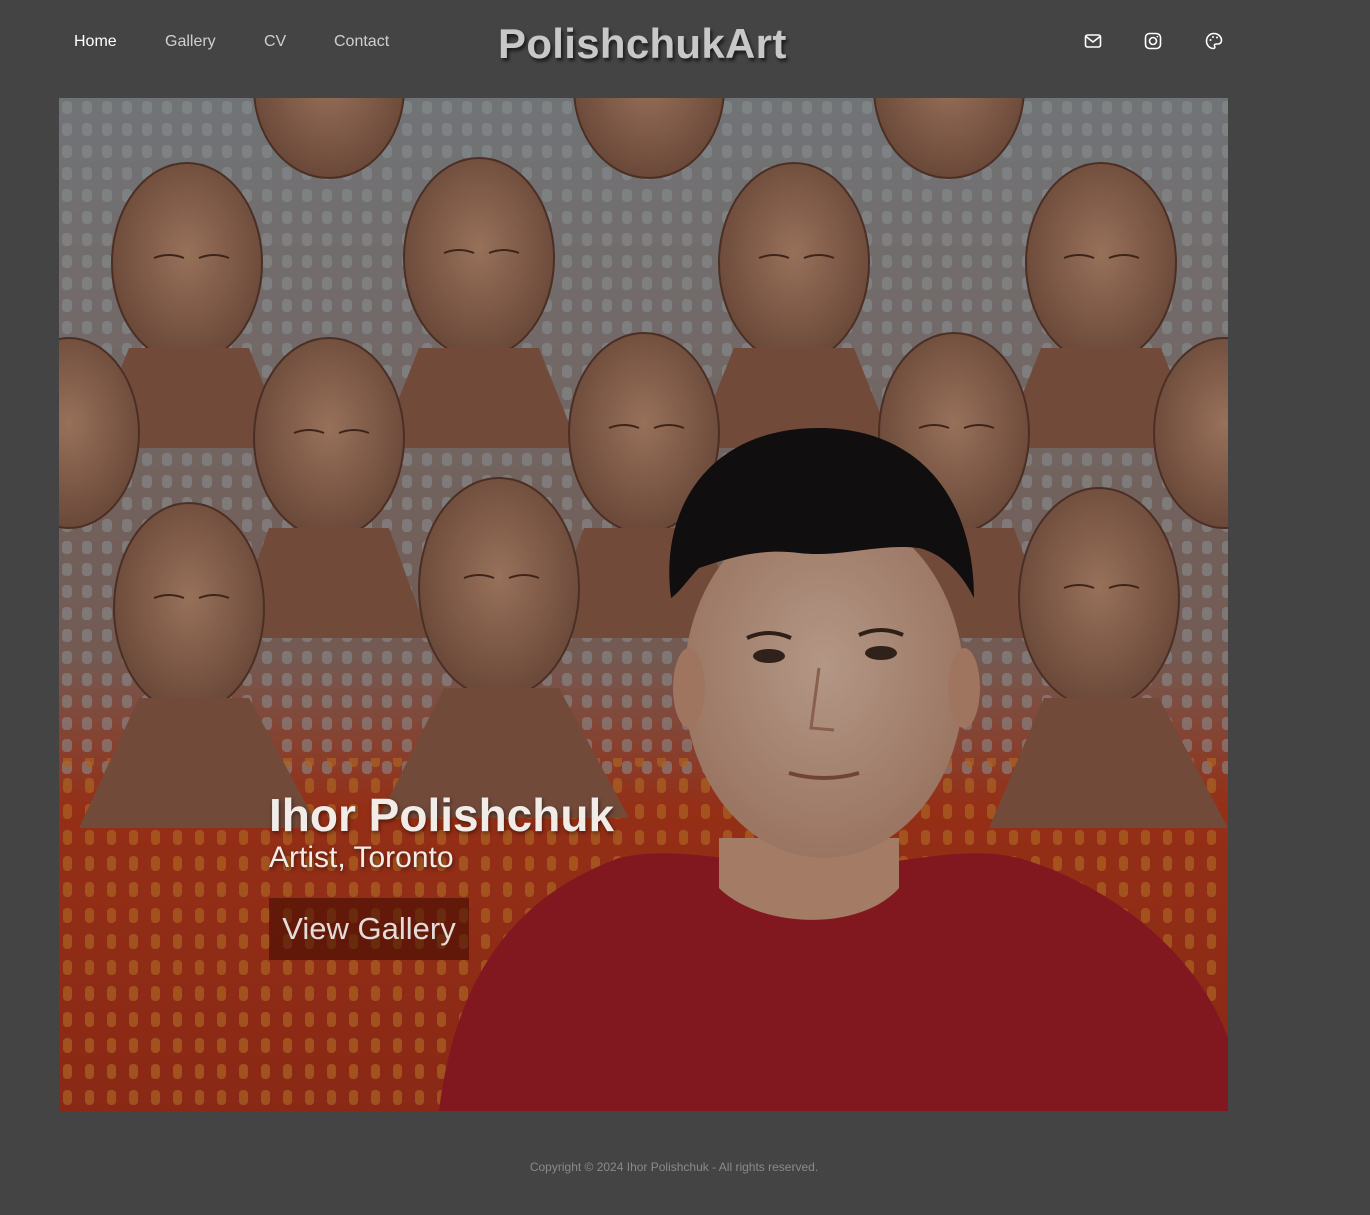 This screenshot has height=1215, width=1370. What do you see at coordinates (361, 42) in the screenshot?
I see `nav-contact: Contact` at bounding box center [361, 42].